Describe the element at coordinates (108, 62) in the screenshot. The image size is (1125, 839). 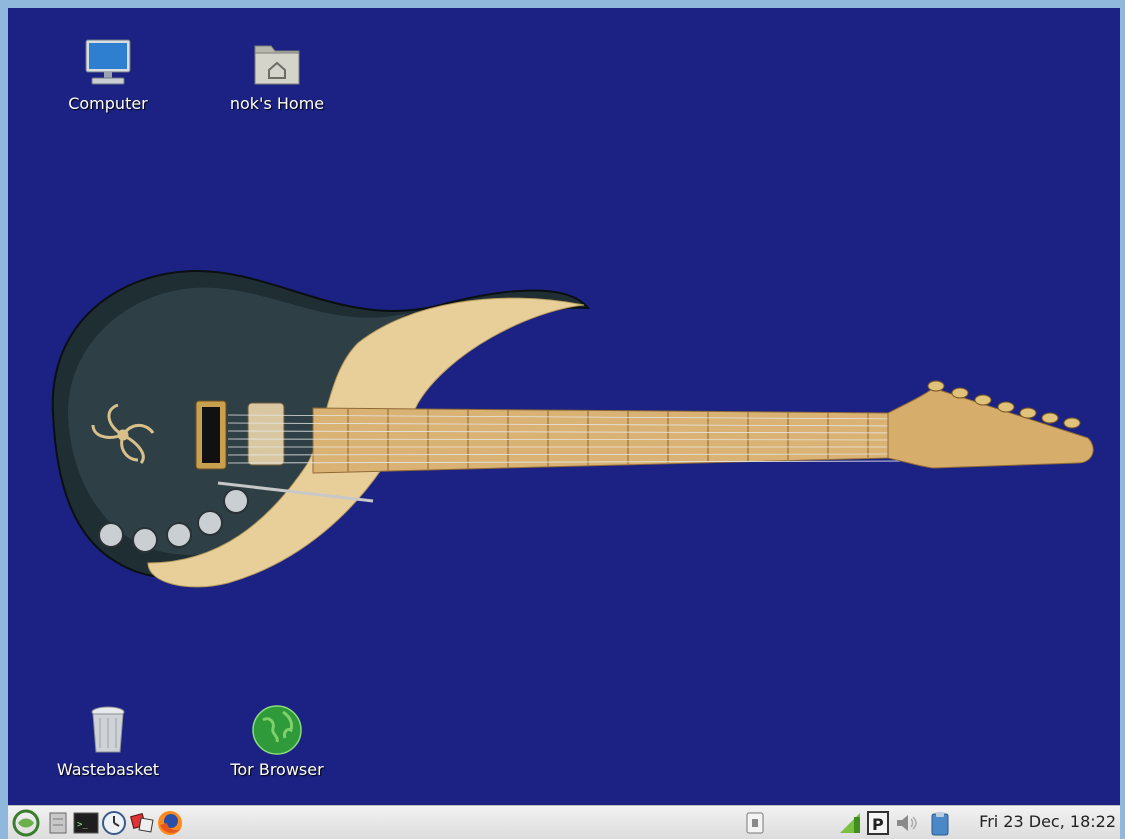
I see `computer-icon` at that location.